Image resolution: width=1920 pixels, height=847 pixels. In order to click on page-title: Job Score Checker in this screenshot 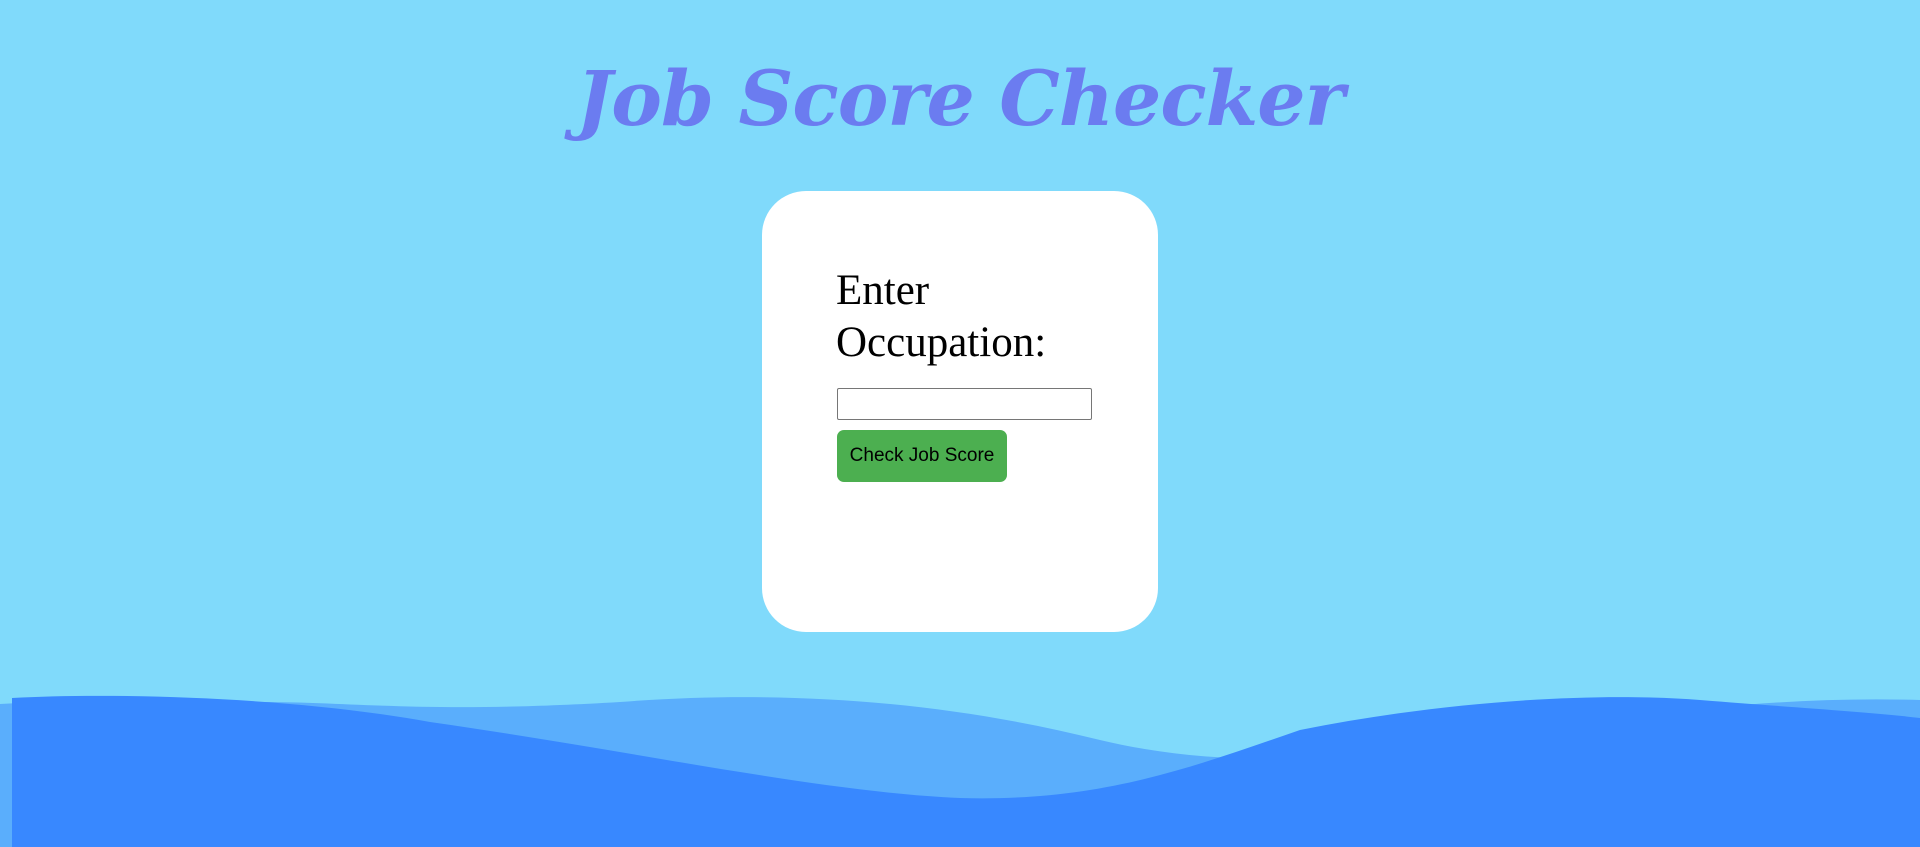, I will do `click(960, 98)`.